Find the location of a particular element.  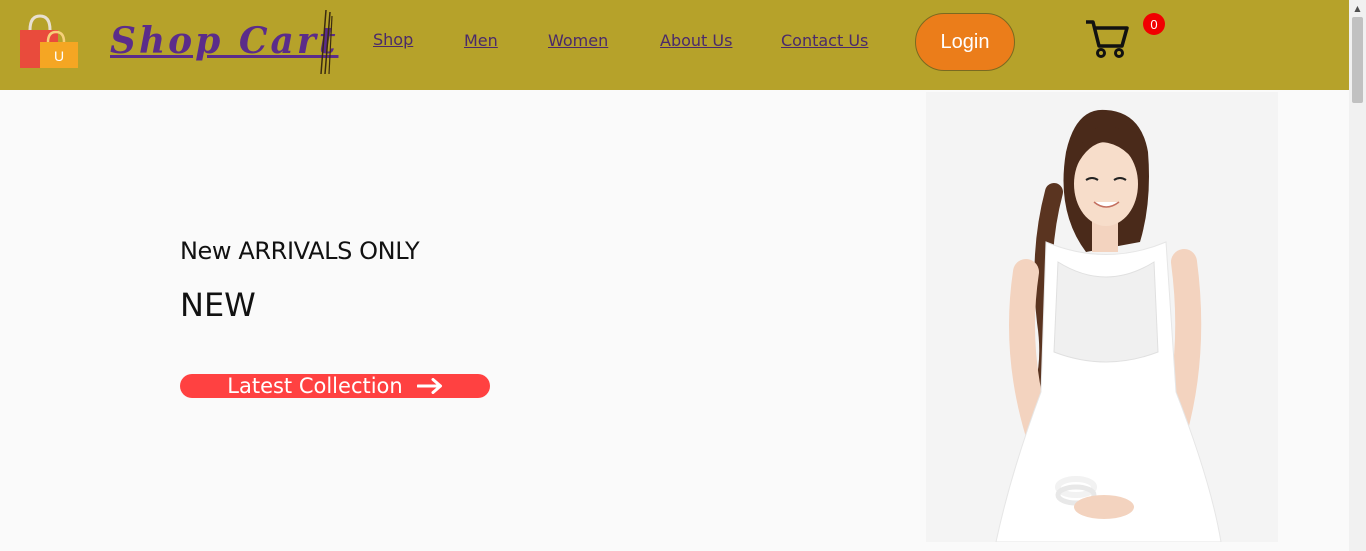

brand-decoration-icon is located at coordinates (326, 42).